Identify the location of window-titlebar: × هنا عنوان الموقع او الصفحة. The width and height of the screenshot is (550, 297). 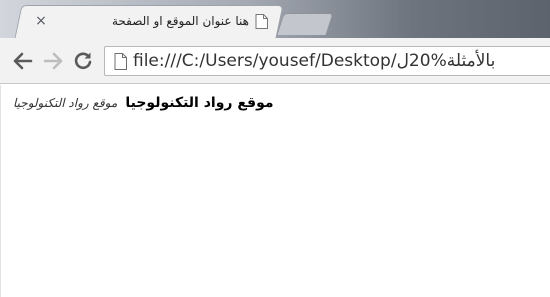
(275, 19).